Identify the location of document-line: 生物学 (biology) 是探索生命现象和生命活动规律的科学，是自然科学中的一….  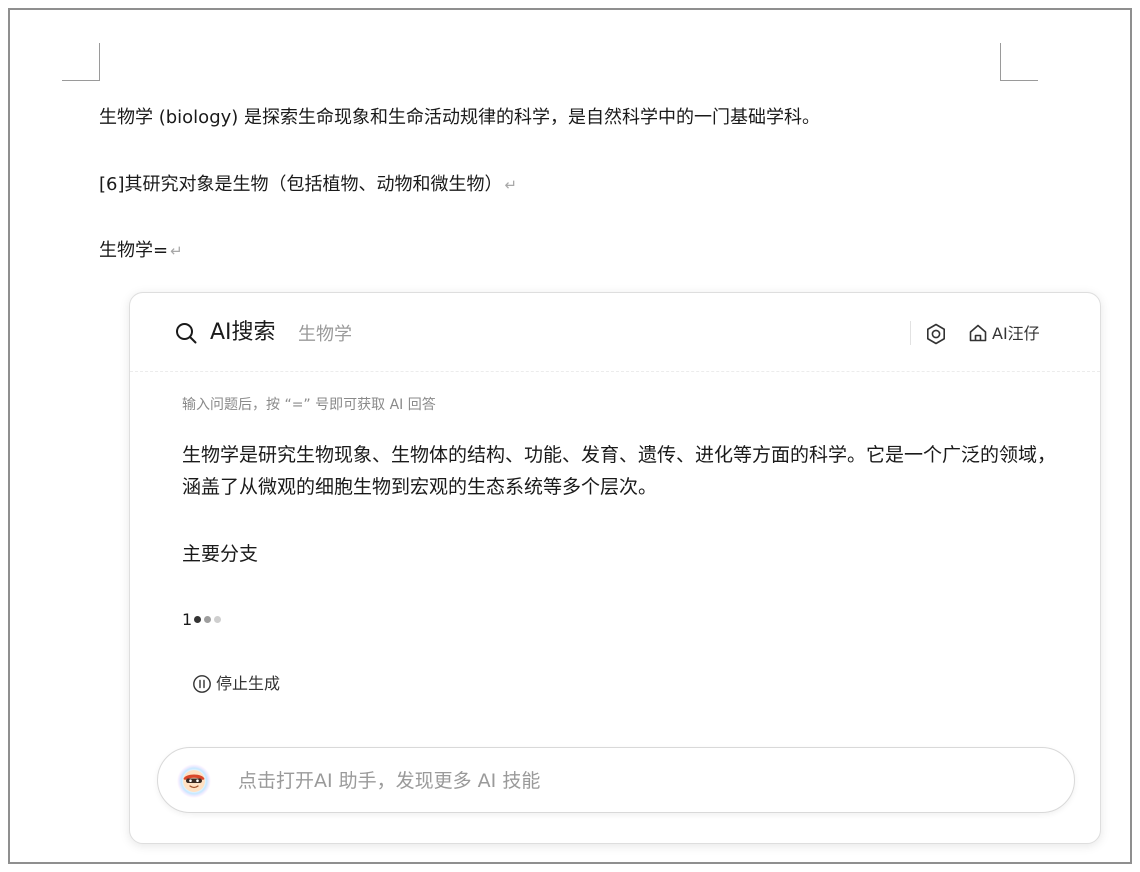
(459, 118).